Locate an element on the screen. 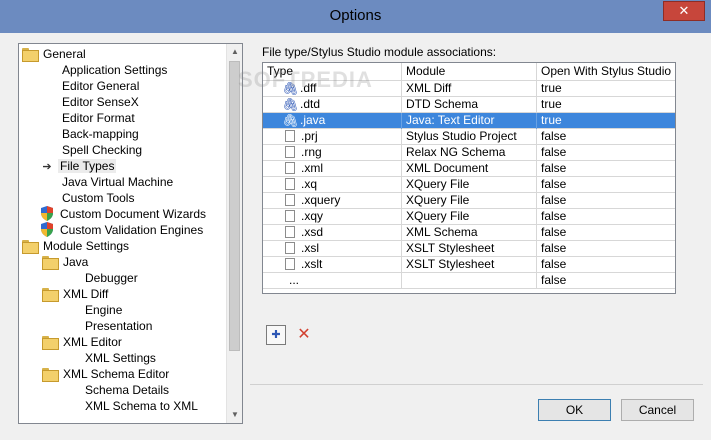 The image size is (711, 440). tree-item: XML Editor is located at coordinates (83, 342).